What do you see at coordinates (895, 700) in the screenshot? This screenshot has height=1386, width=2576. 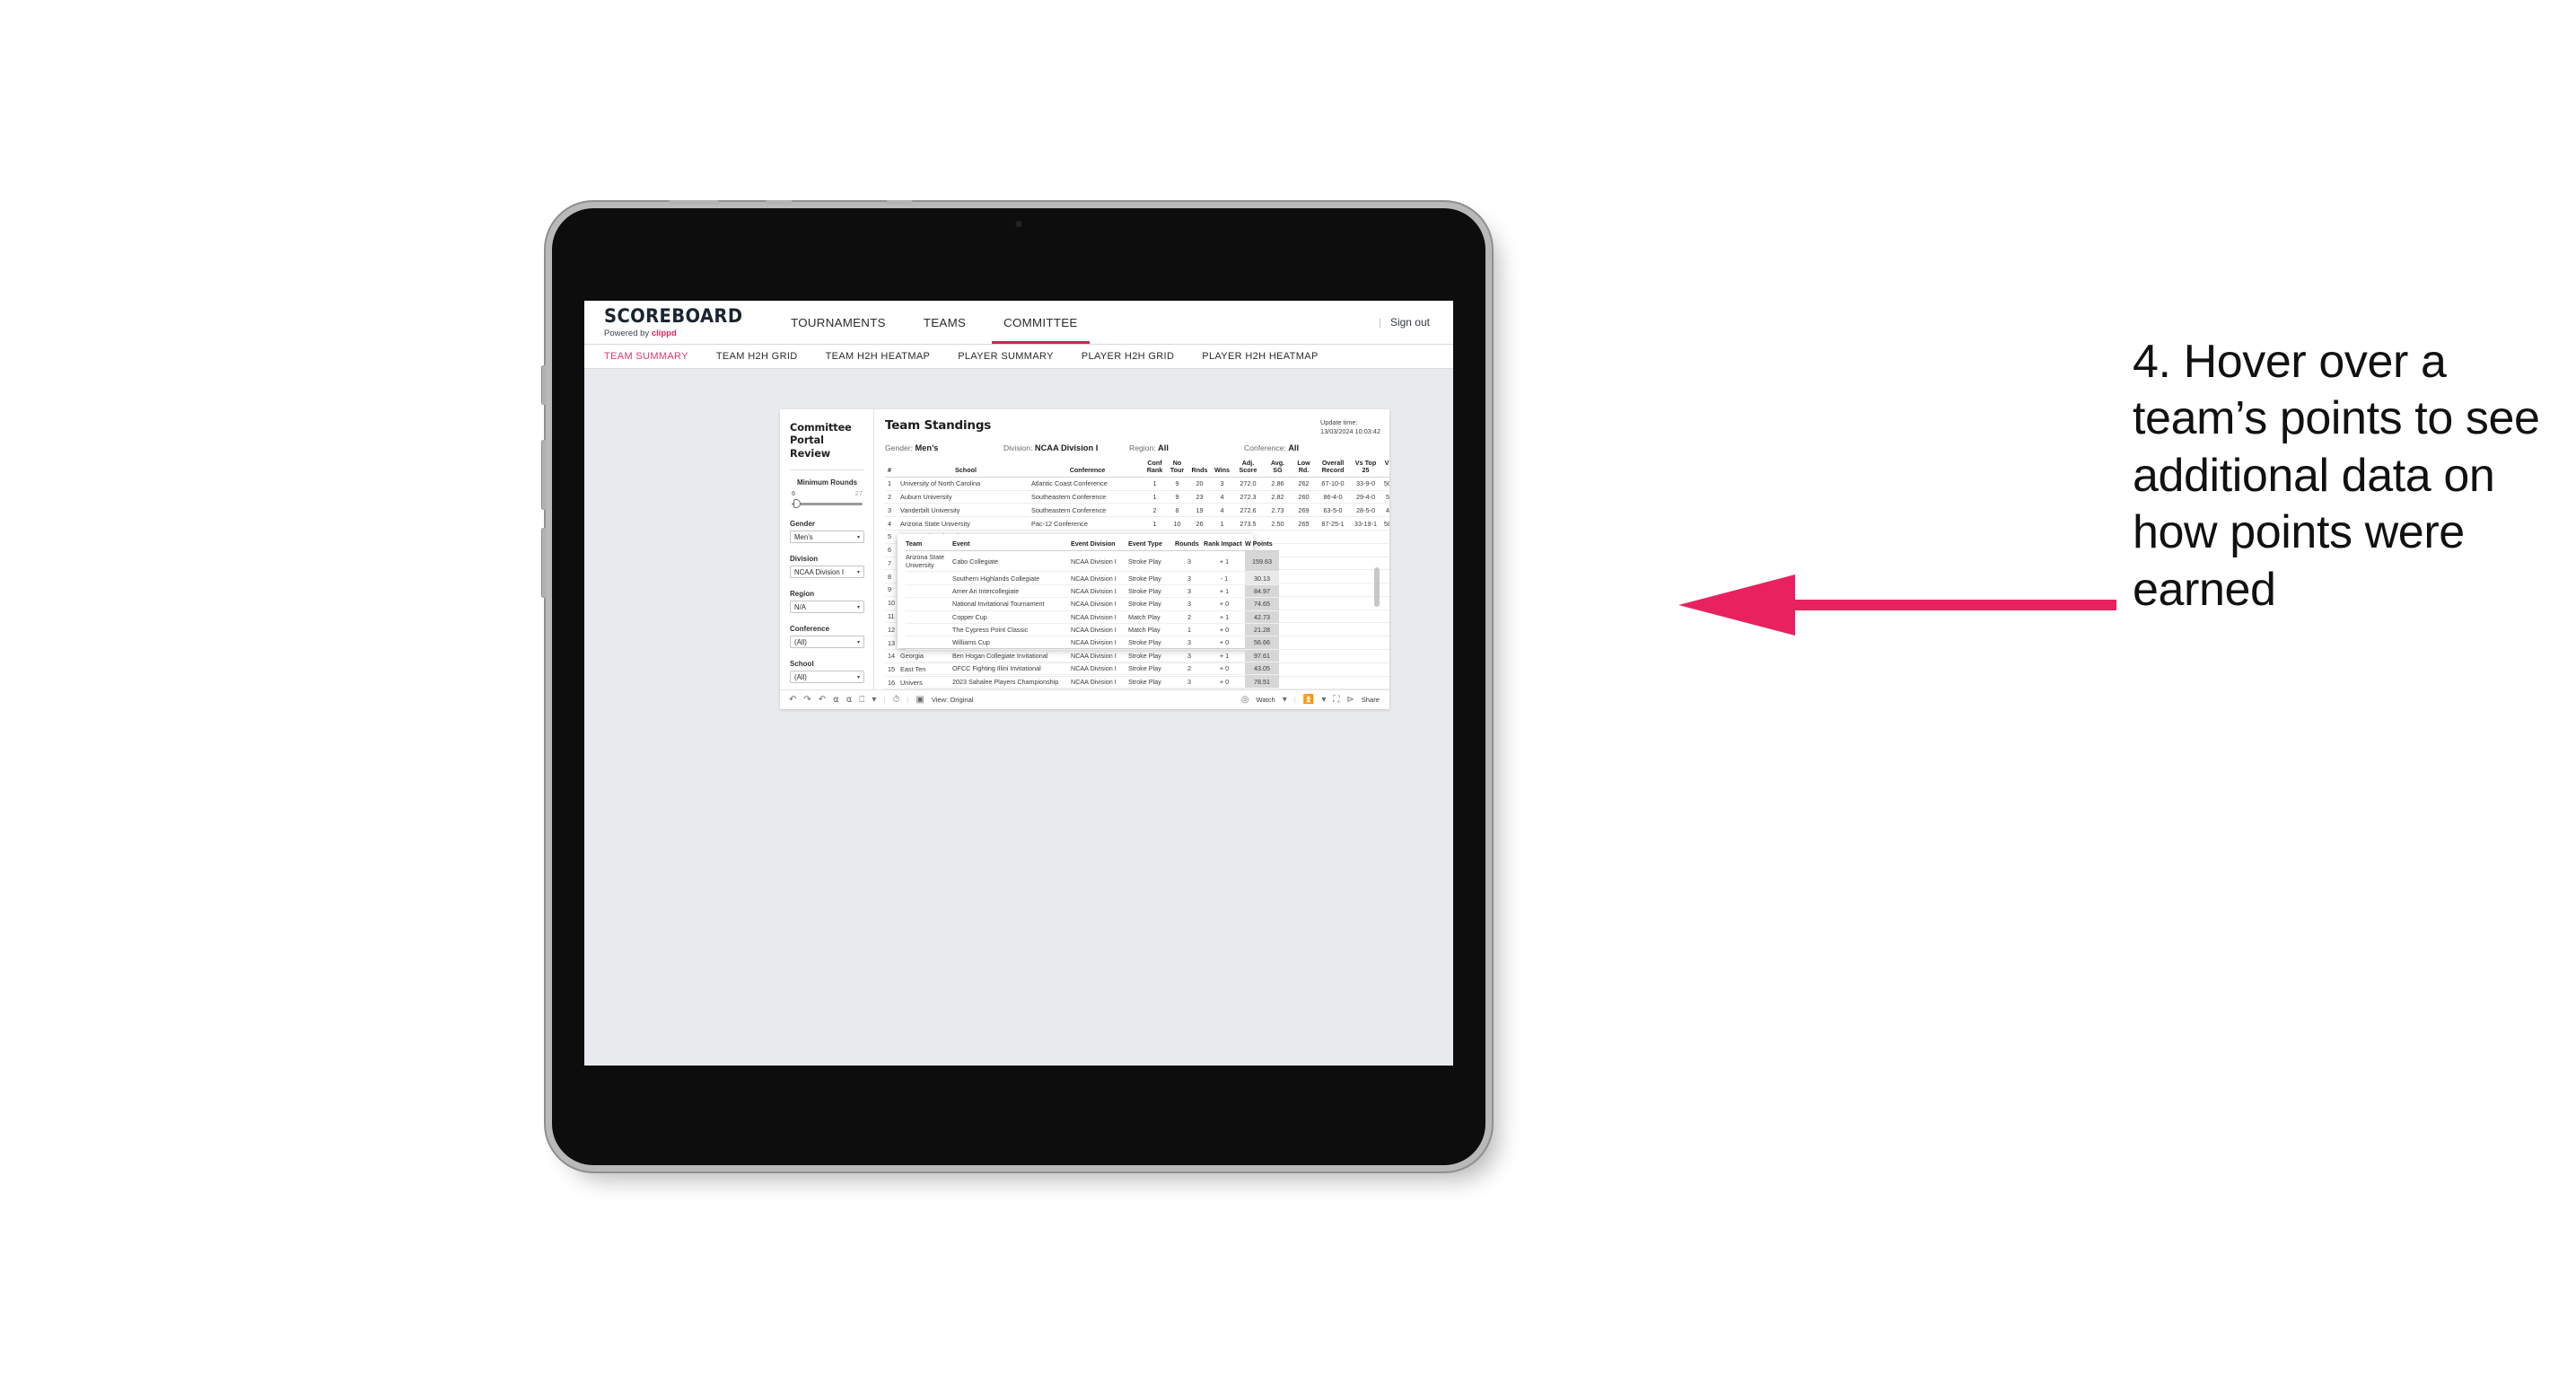 I see `clock-history-icon: ⏱` at bounding box center [895, 700].